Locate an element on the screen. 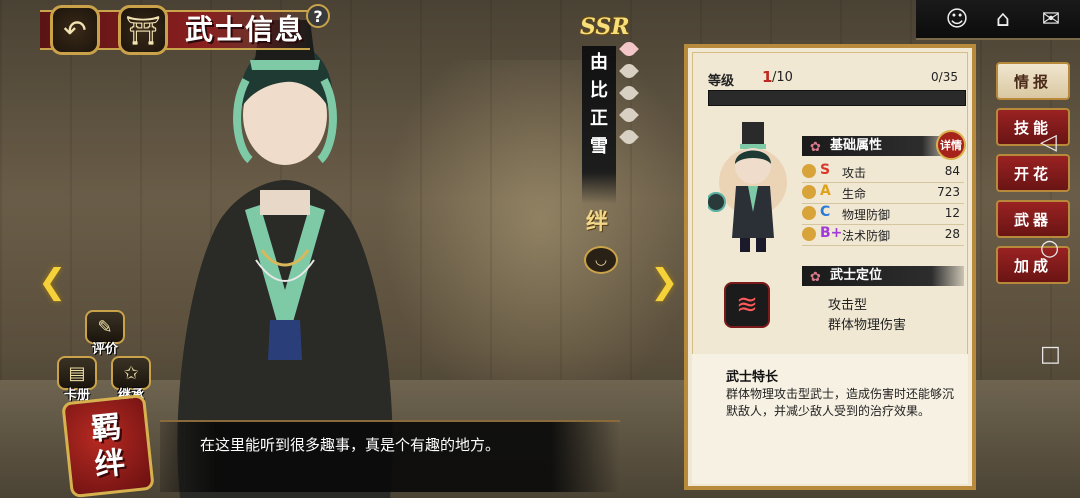  character-chibi is located at coordinates (747, 187).